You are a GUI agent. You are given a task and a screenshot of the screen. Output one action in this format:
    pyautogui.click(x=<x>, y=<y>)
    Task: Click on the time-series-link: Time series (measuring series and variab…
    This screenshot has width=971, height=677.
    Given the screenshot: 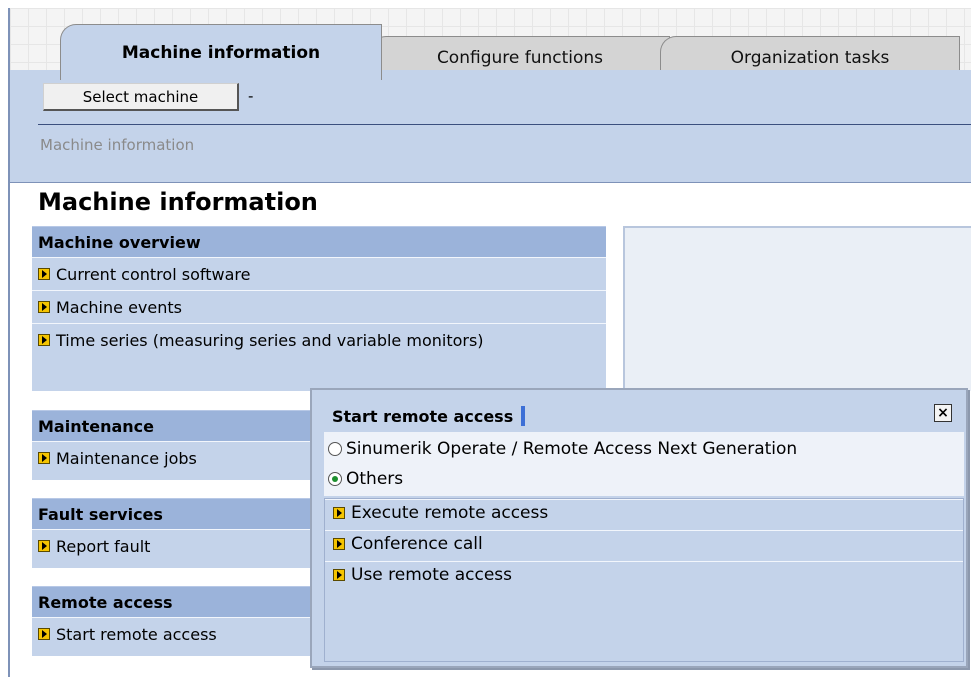 What is the action you would take?
    pyautogui.click(x=319, y=353)
    